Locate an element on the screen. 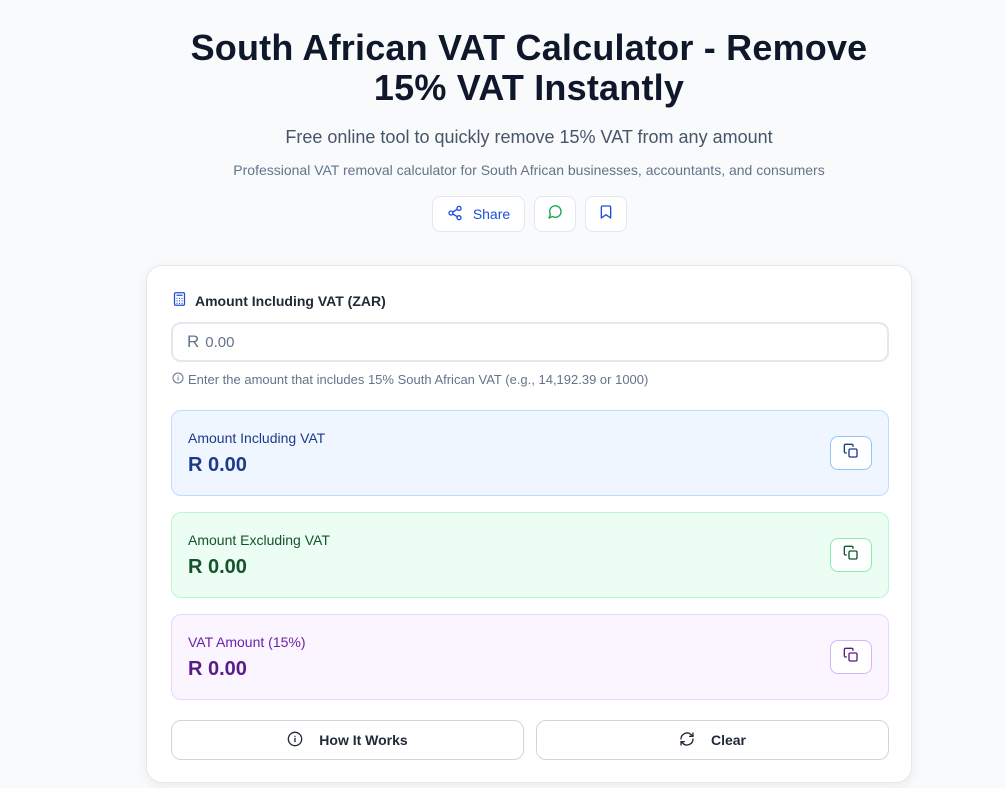  amount-label: Amount Including VAT (ZAR) is located at coordinates (290, 300).